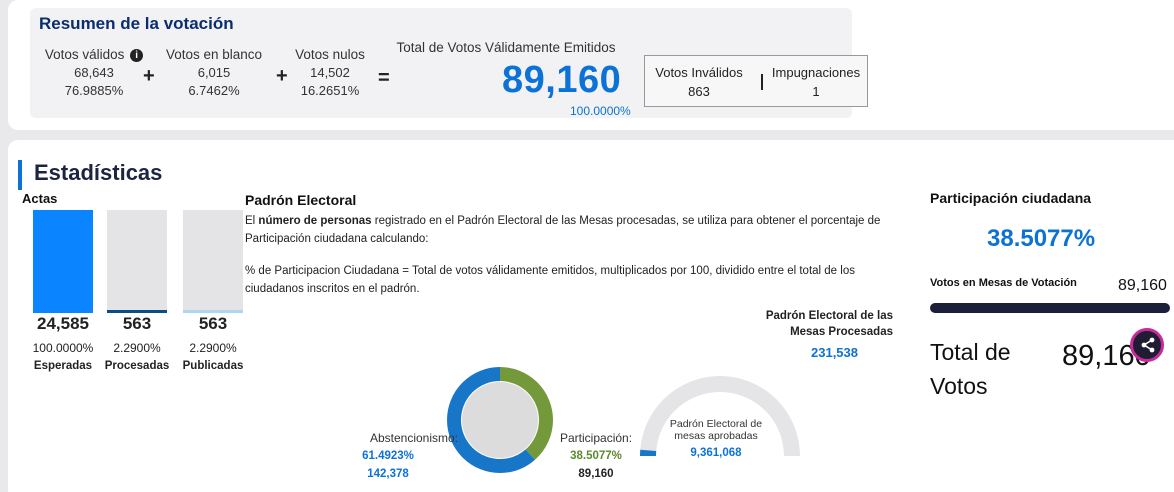 This screenshot has height=492, width=1174. I want to click on votos-blanco: Votos en blanco 6,015 6.7462%, so click(214, 72).